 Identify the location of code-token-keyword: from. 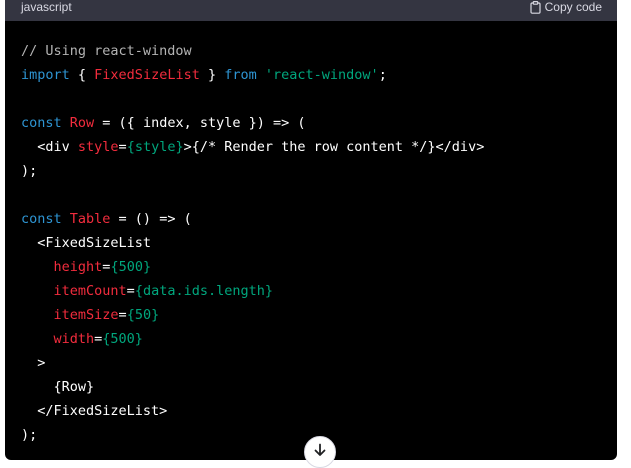
(240, 75).